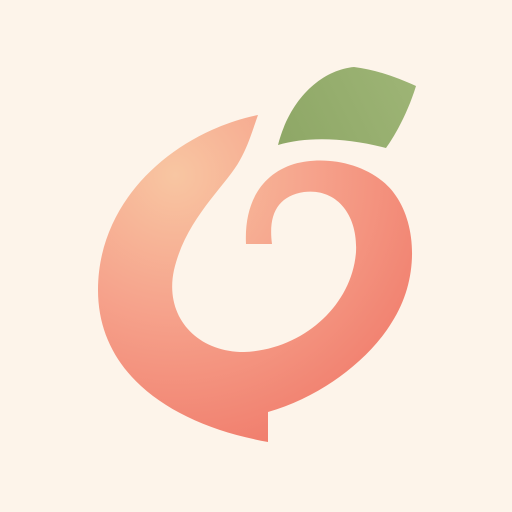 The width and height of the screenshot is (512, 512). I want to click on leaf-icon, so click(347, 107).